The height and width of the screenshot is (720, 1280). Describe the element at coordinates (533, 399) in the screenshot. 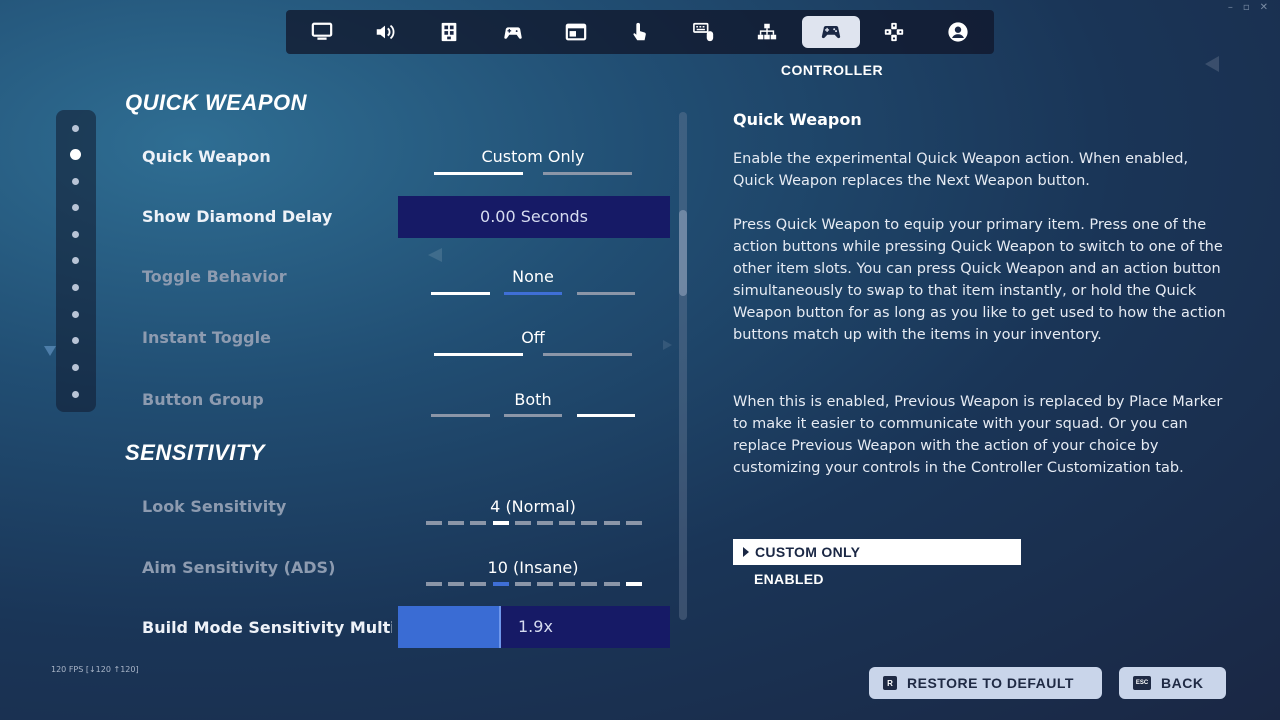

I see `setting-value-button-group: Both` at that location.